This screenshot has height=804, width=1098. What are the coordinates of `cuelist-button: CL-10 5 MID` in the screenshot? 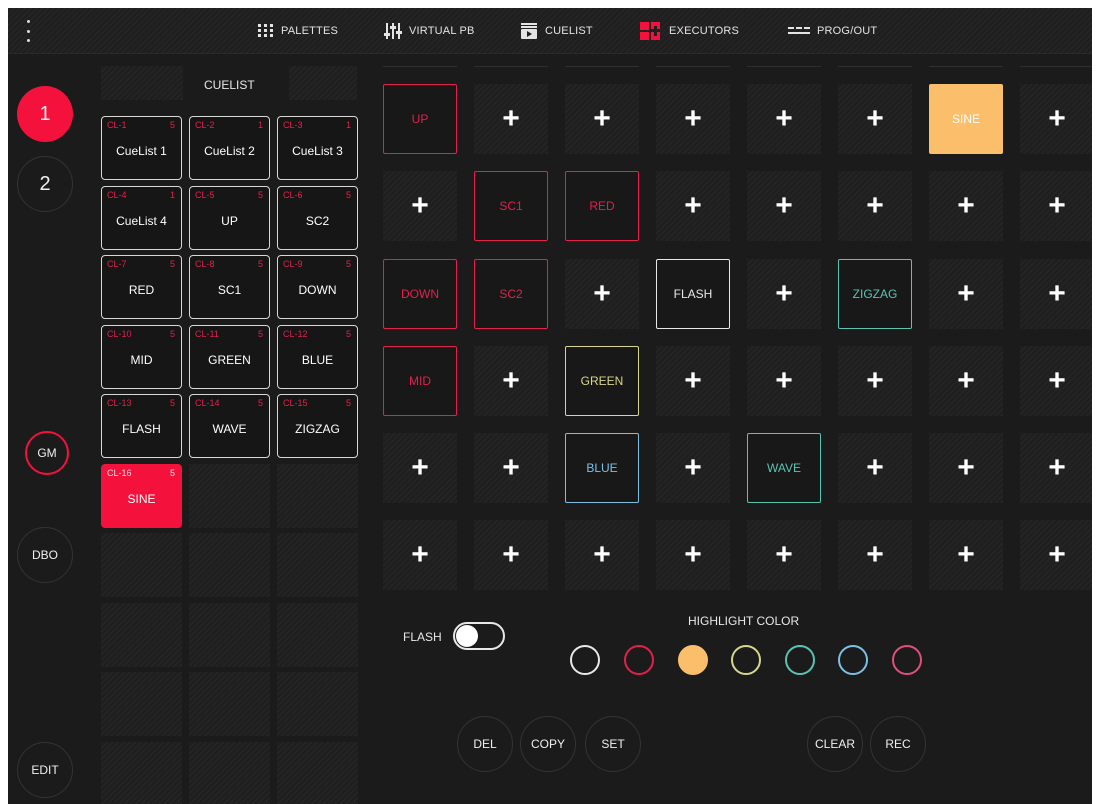 It's located at (141, 357).